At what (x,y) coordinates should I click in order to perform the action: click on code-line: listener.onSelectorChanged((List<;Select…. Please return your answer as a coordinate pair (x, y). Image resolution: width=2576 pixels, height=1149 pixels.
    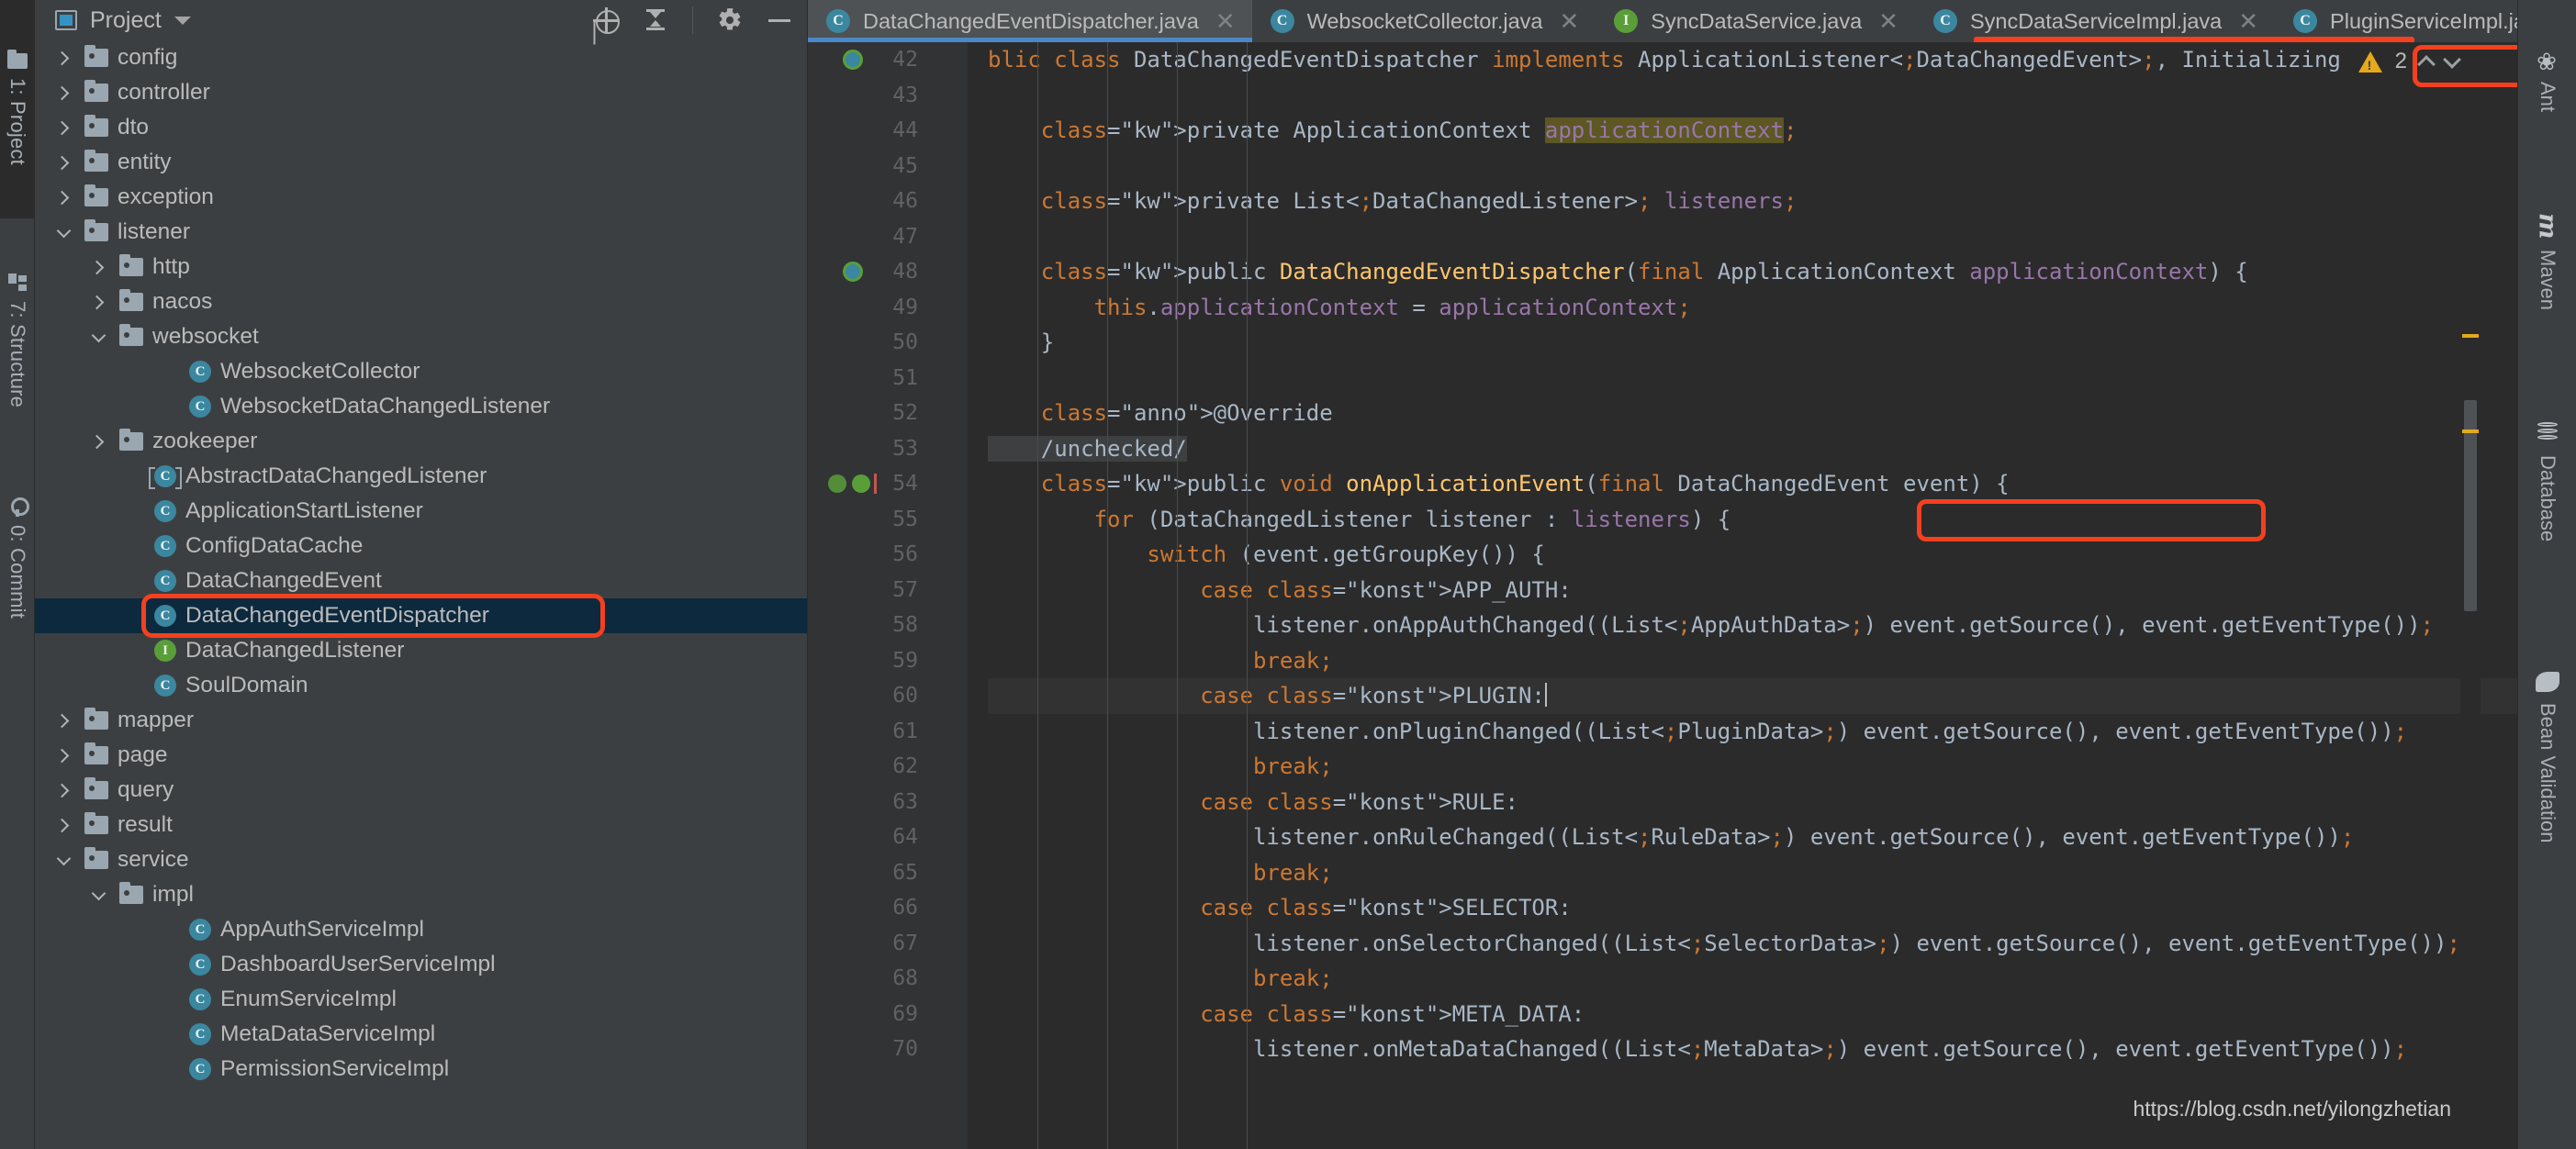
    Looking at the image, I should click on (1752, 944).